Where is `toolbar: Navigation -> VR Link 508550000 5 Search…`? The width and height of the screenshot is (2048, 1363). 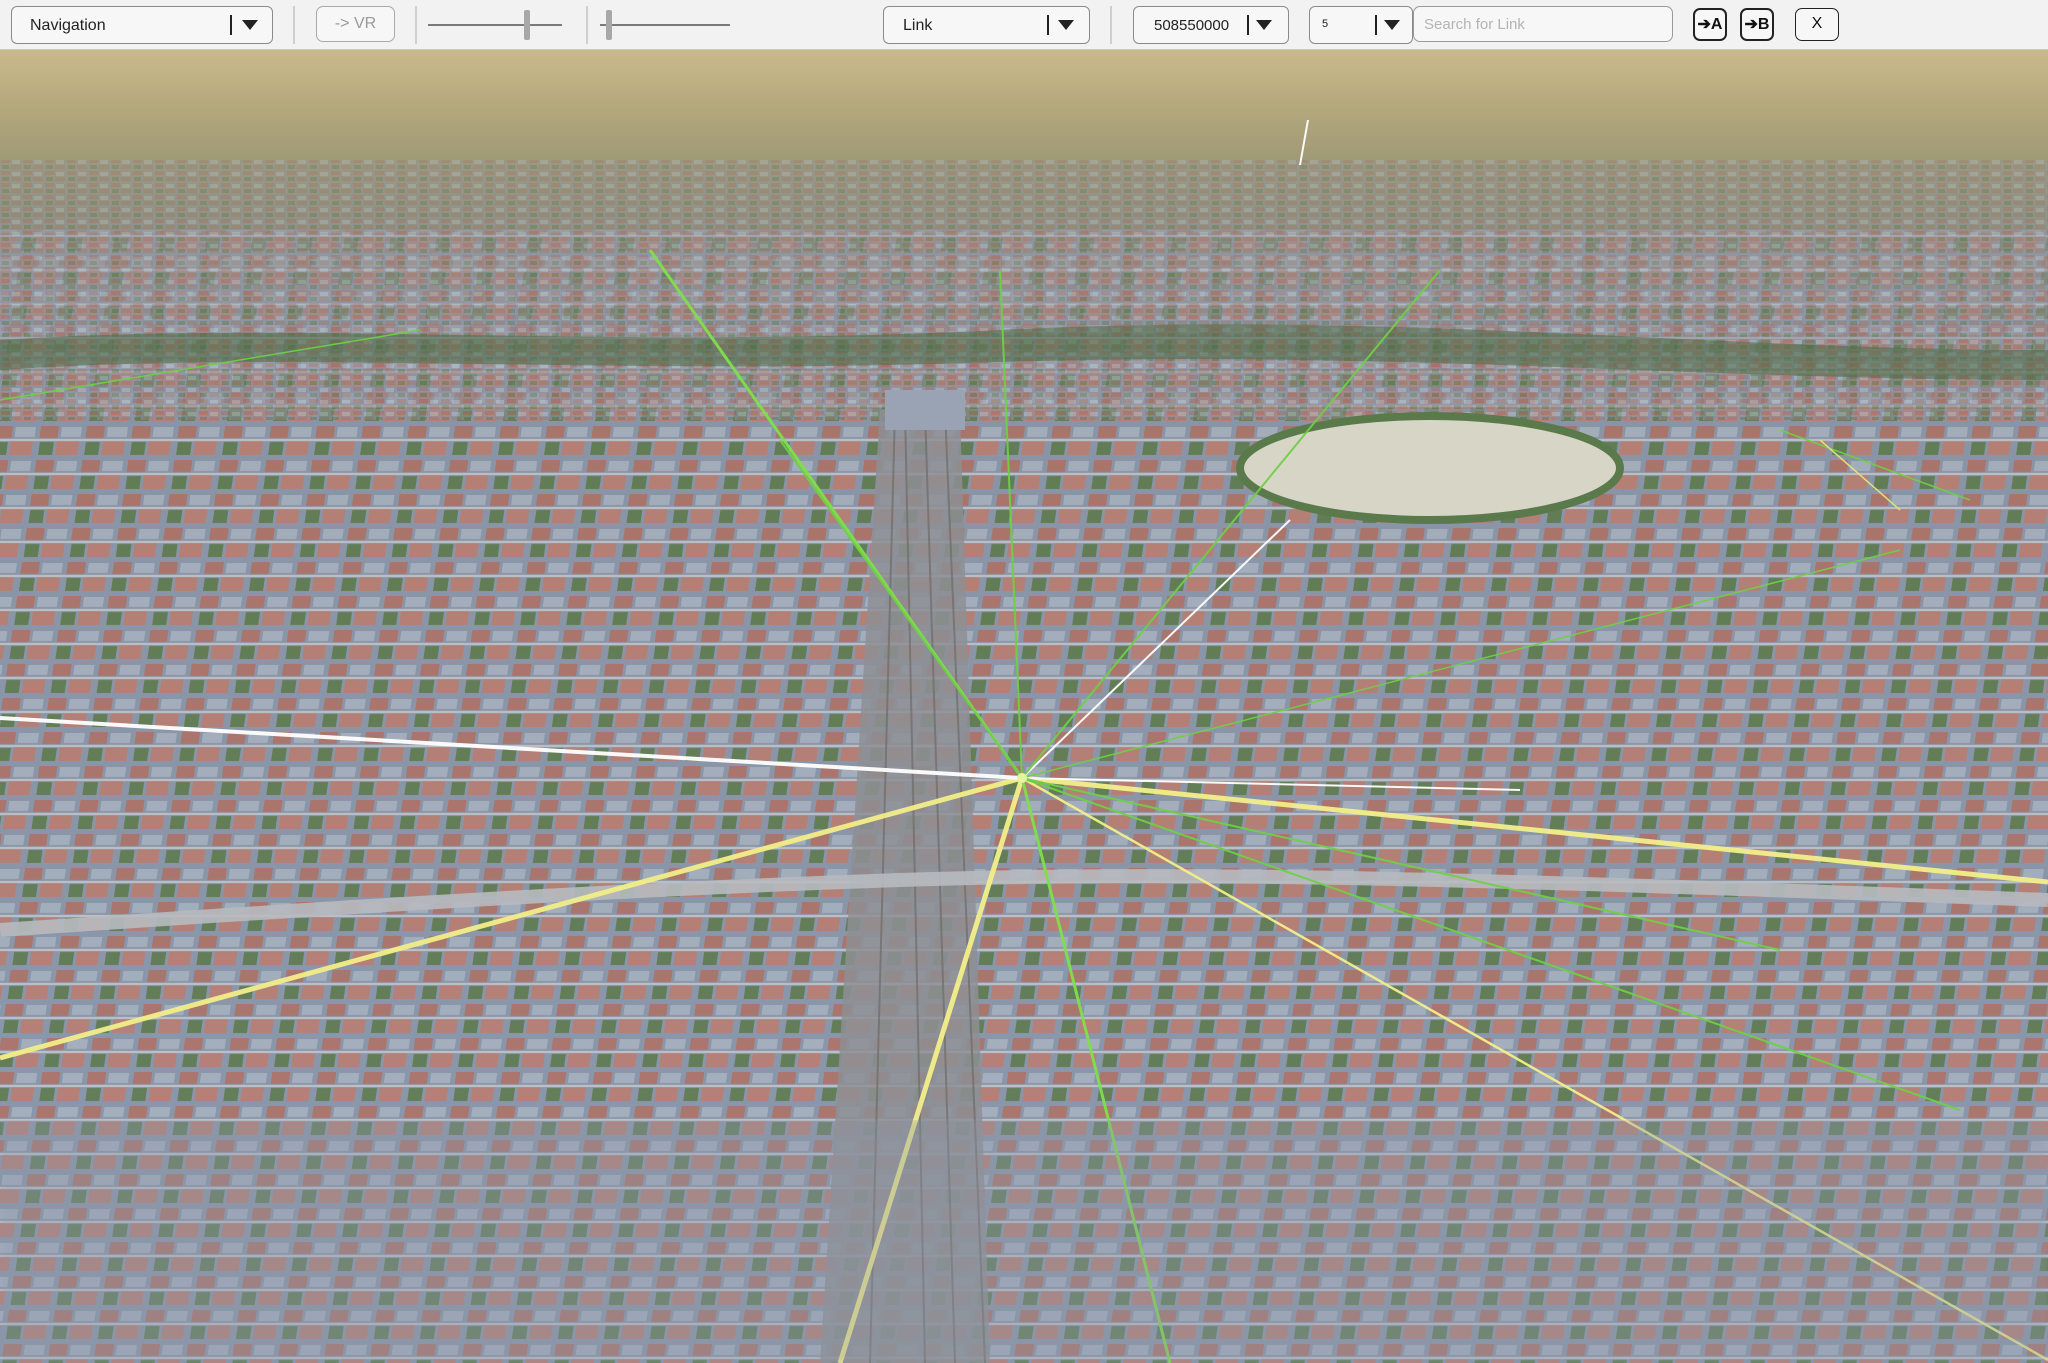
toolbar: Navigation -> VR Link 508550000 5 Search… is located at coordinates (1024, 25).